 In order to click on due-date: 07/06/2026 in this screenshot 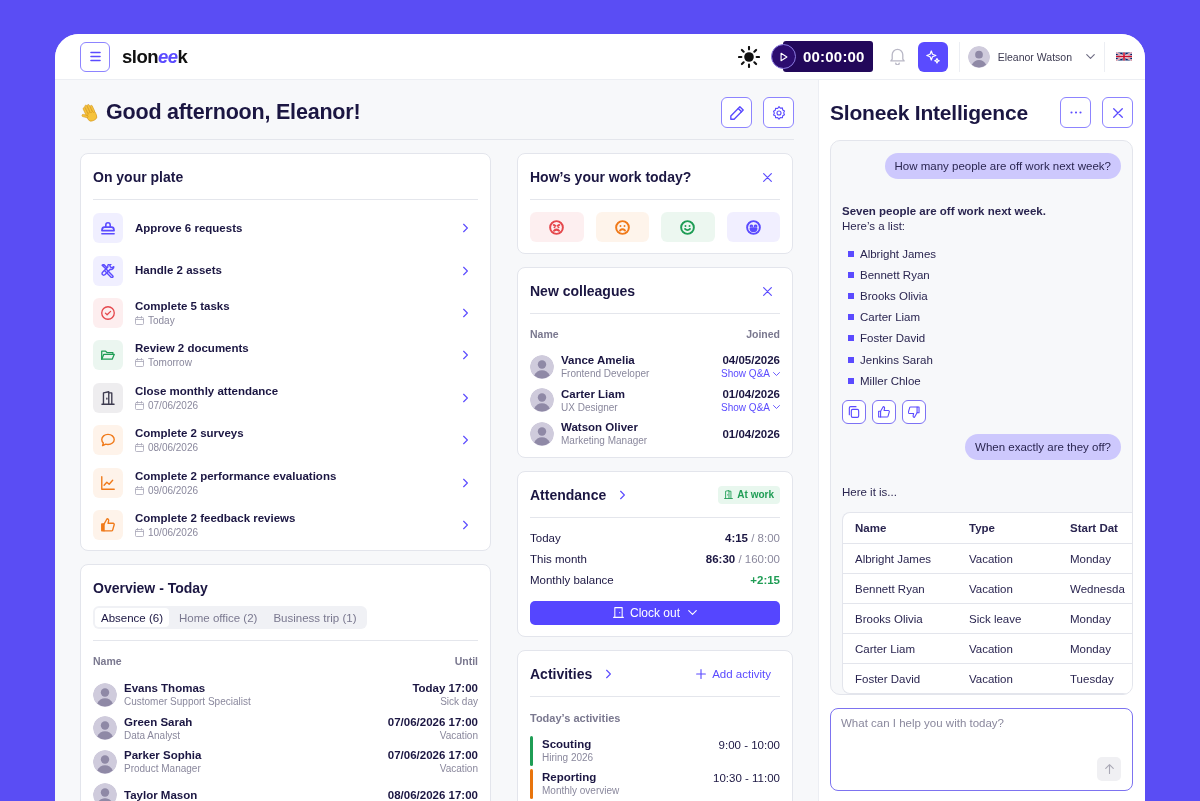, I will do `click(173, 405)`.